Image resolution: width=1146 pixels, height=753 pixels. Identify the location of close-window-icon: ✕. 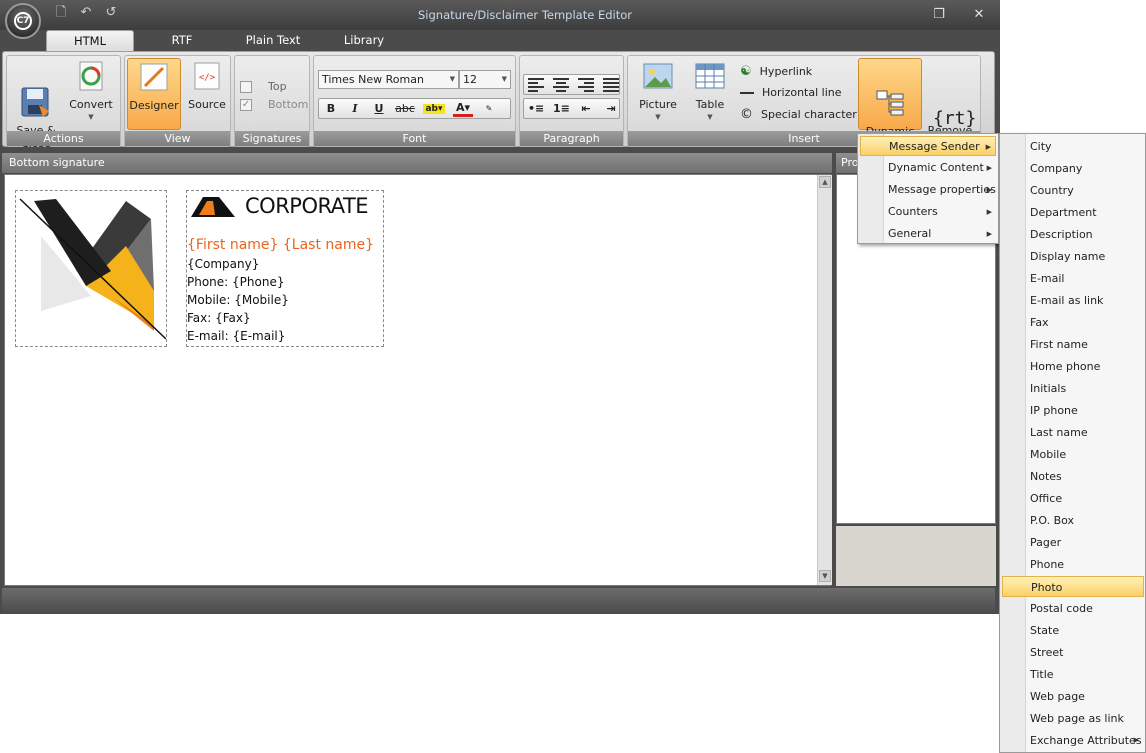
(979, 15).